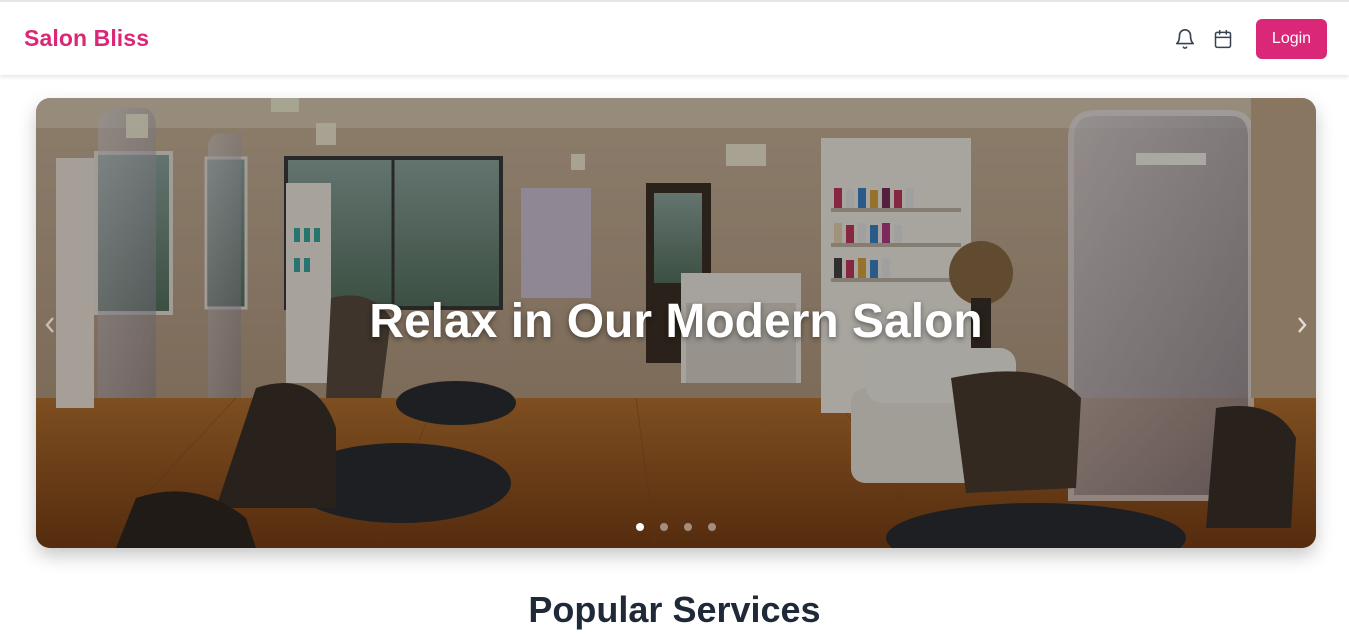 This screenshot has height=635, width=1349. What do you see at coordinates (1223, 39) in the screenshot?
I see `calendar-icon` at bounding box center [1223, 39].